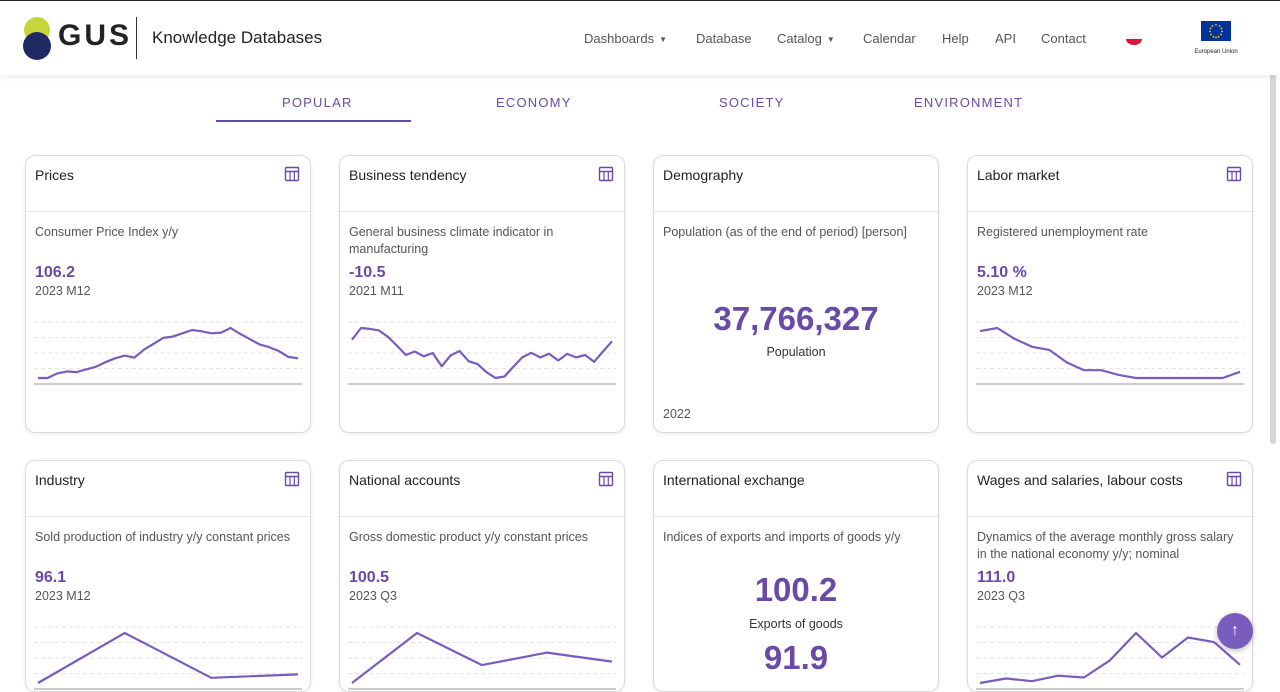 Image resolution: width=1280 pixels, height=692 pixels. I want to click on category-tabs: POPULAR ECONOMY SOCIETY ENVIRONMENT, so click(640, 106).